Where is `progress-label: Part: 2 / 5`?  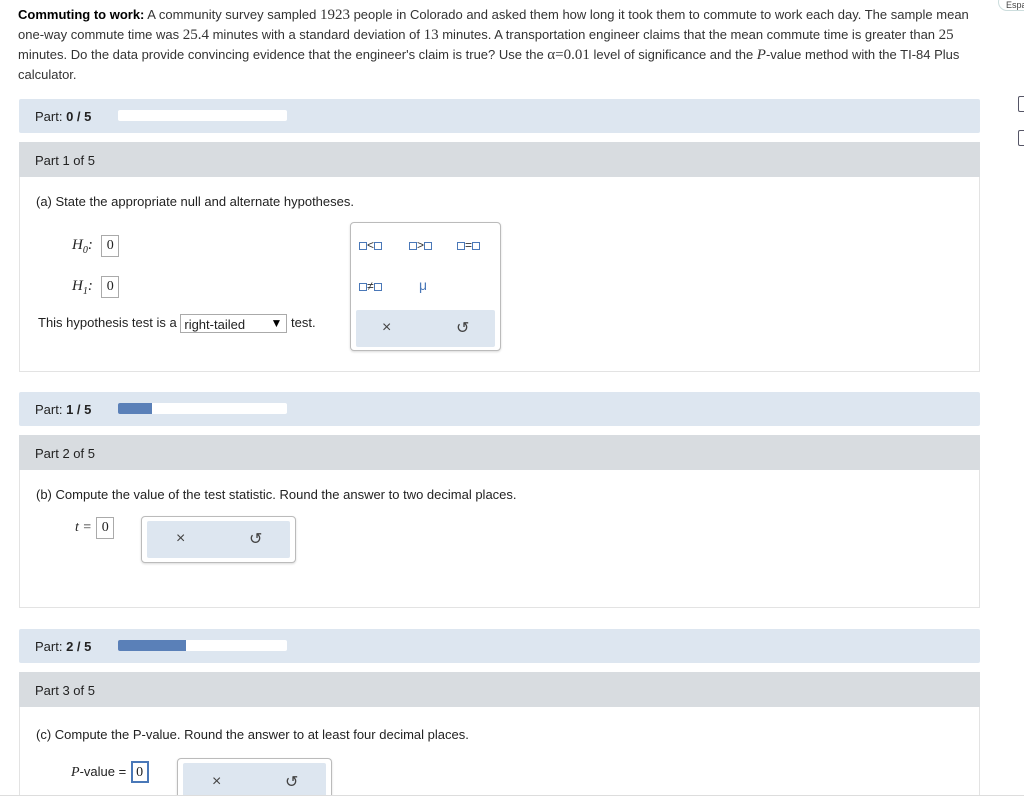
progress-label: Part: 2 / 5 is located at coordinates (63, 646).